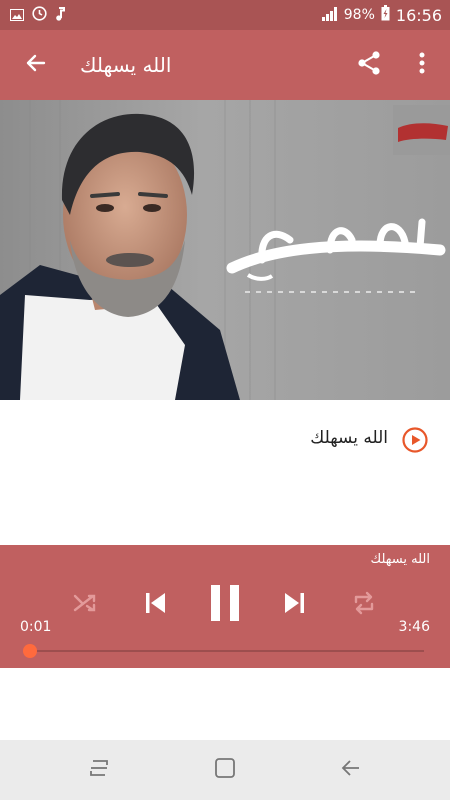 The height and width of the screenshot is (800, 450). I want to click on back-icon, so click(351, 770).